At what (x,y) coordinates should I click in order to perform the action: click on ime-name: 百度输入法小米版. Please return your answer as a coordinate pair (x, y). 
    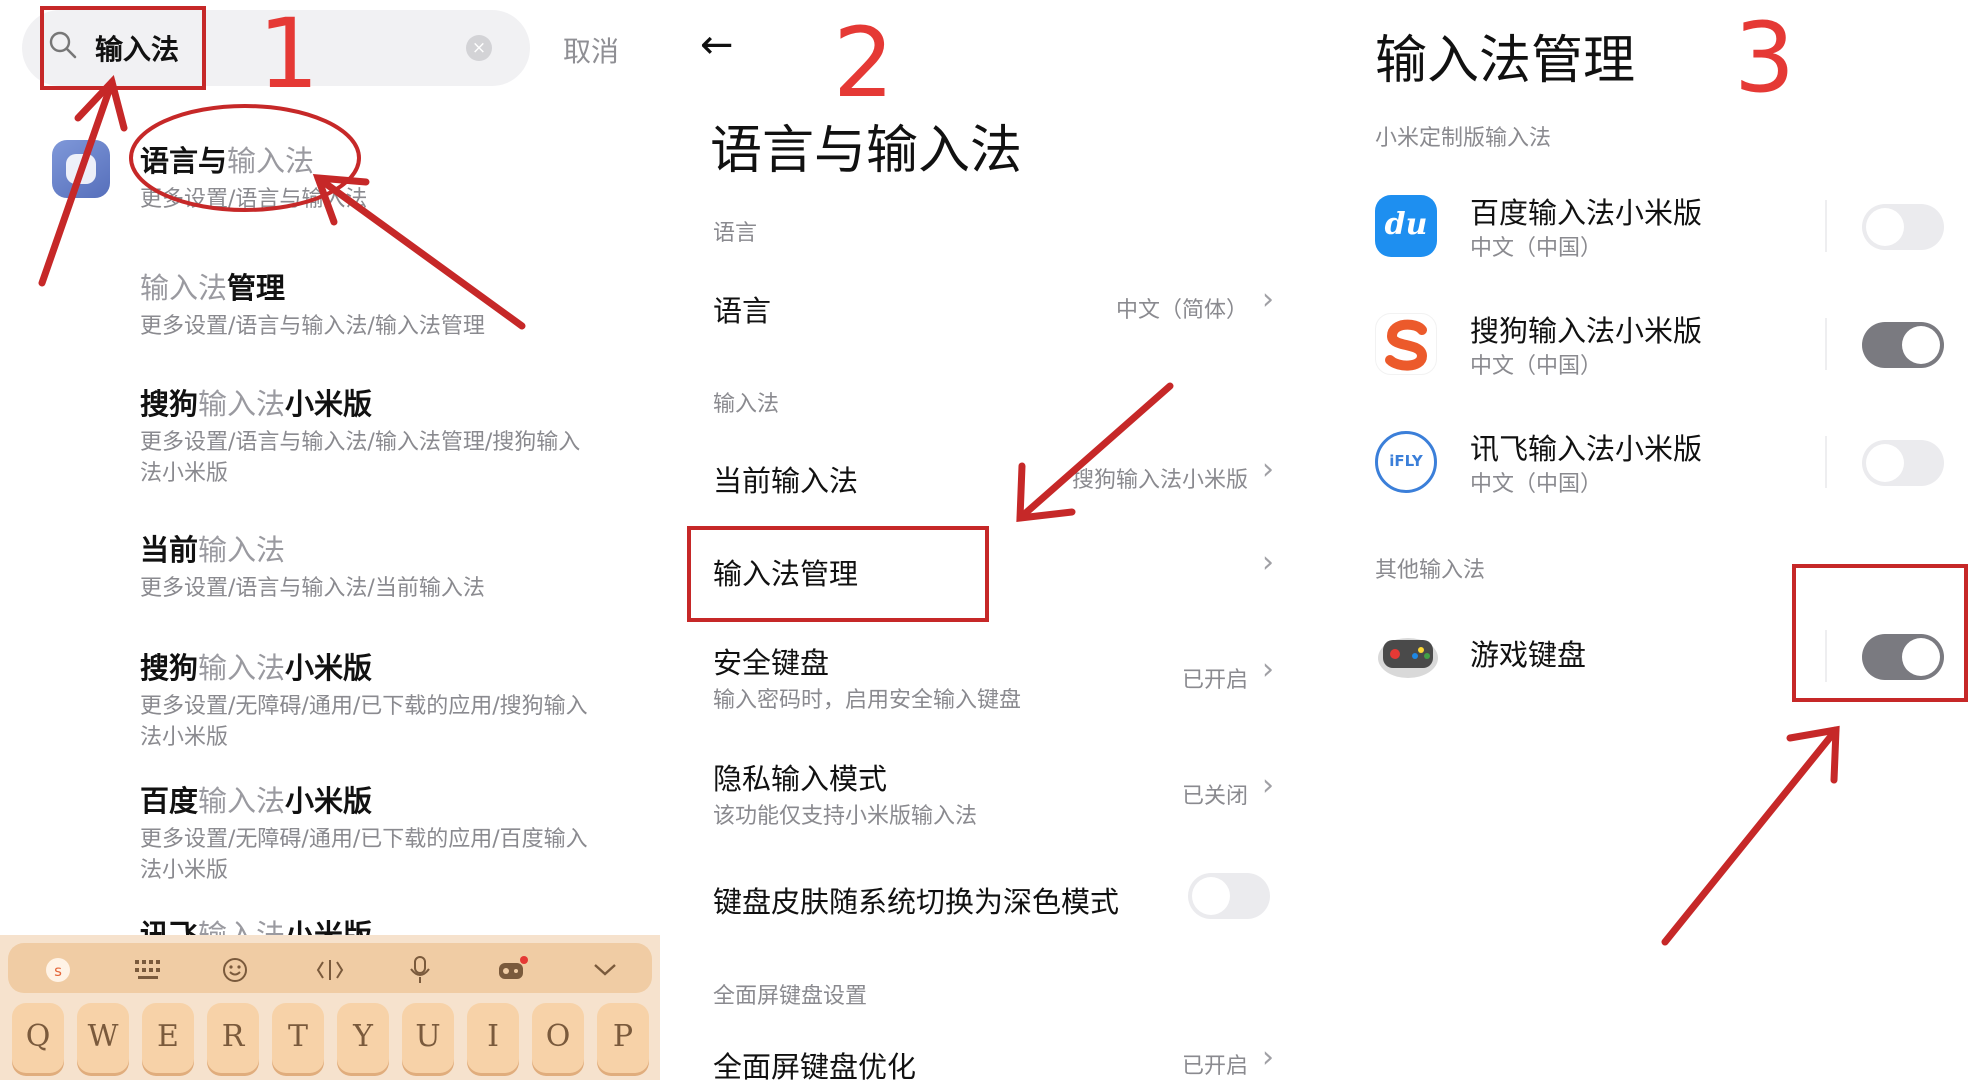
    Looking at the image, I should click on (1586, 213).